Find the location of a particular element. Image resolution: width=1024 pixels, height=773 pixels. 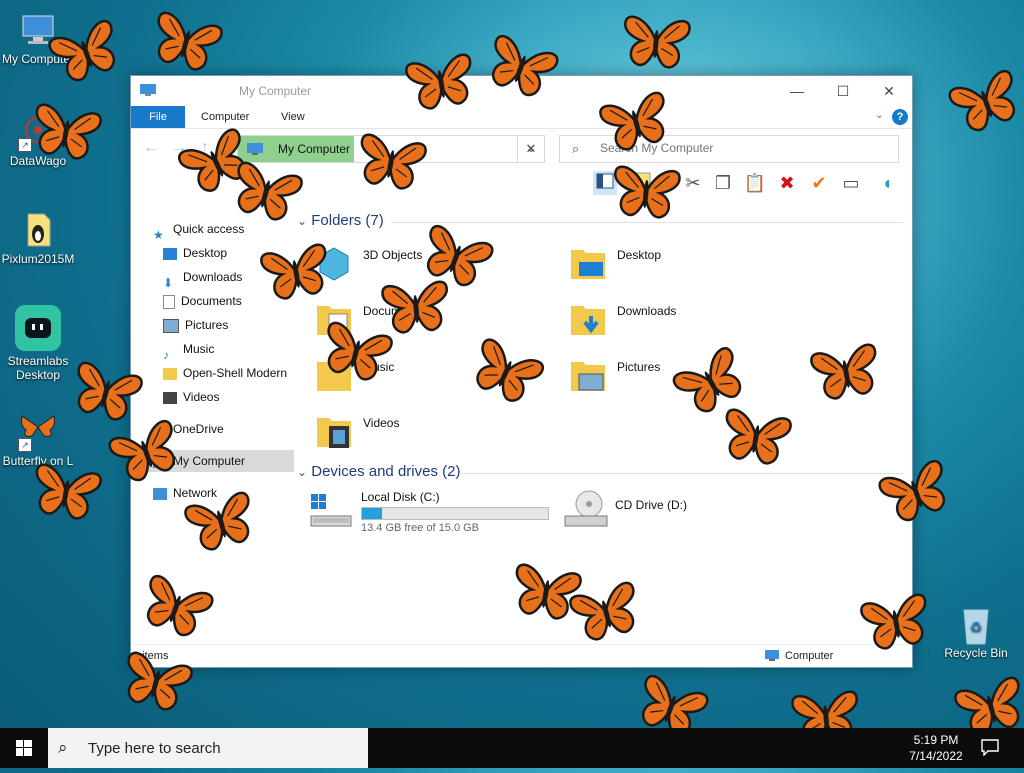

start-button is located at coordinates (24, 748).